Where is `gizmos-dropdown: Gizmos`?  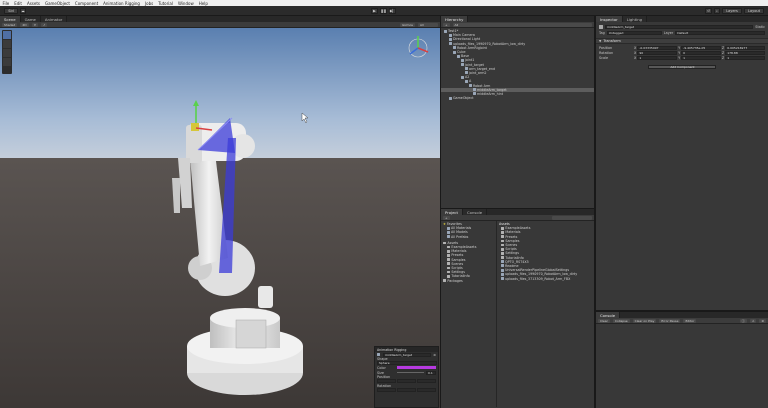 gizmos-dropdown: Gizmos is located at coordinates (407, 24).